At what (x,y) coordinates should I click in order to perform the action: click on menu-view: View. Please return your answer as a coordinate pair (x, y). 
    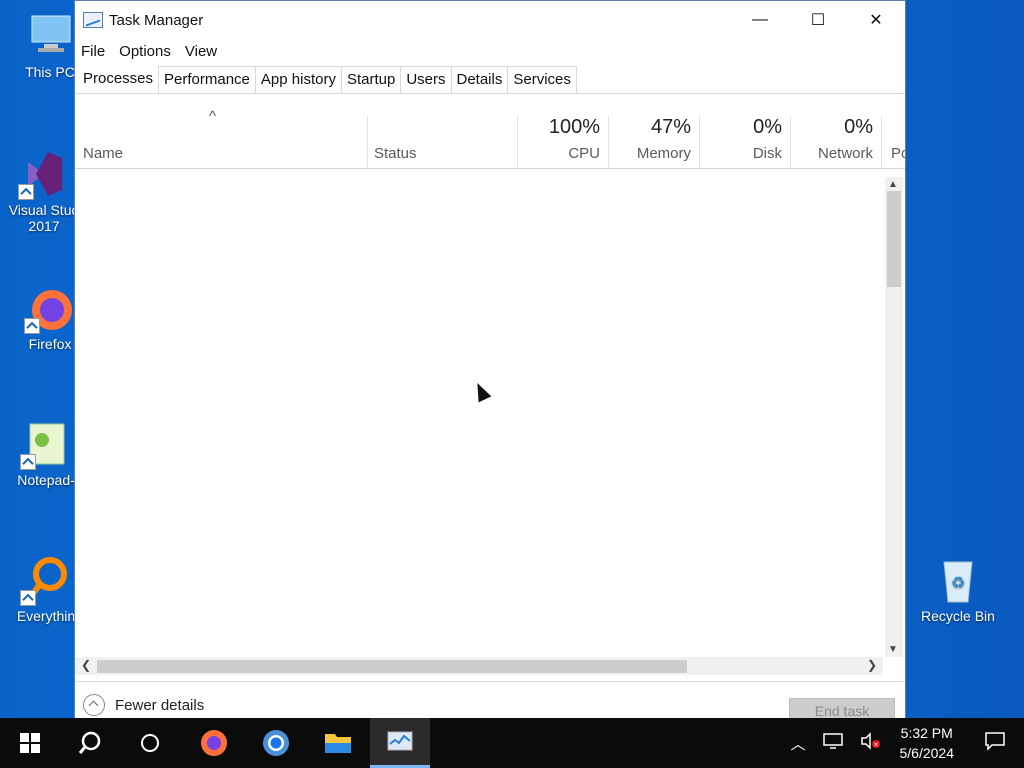
    Looking at the image, I should click on (201, 51).